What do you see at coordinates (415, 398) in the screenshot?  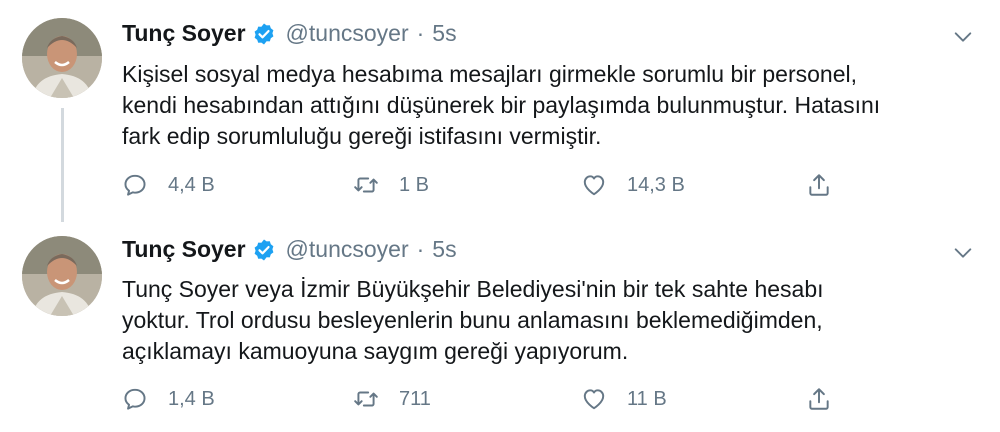 I see `retweet-count: 711` at bounding box center [415, 398].